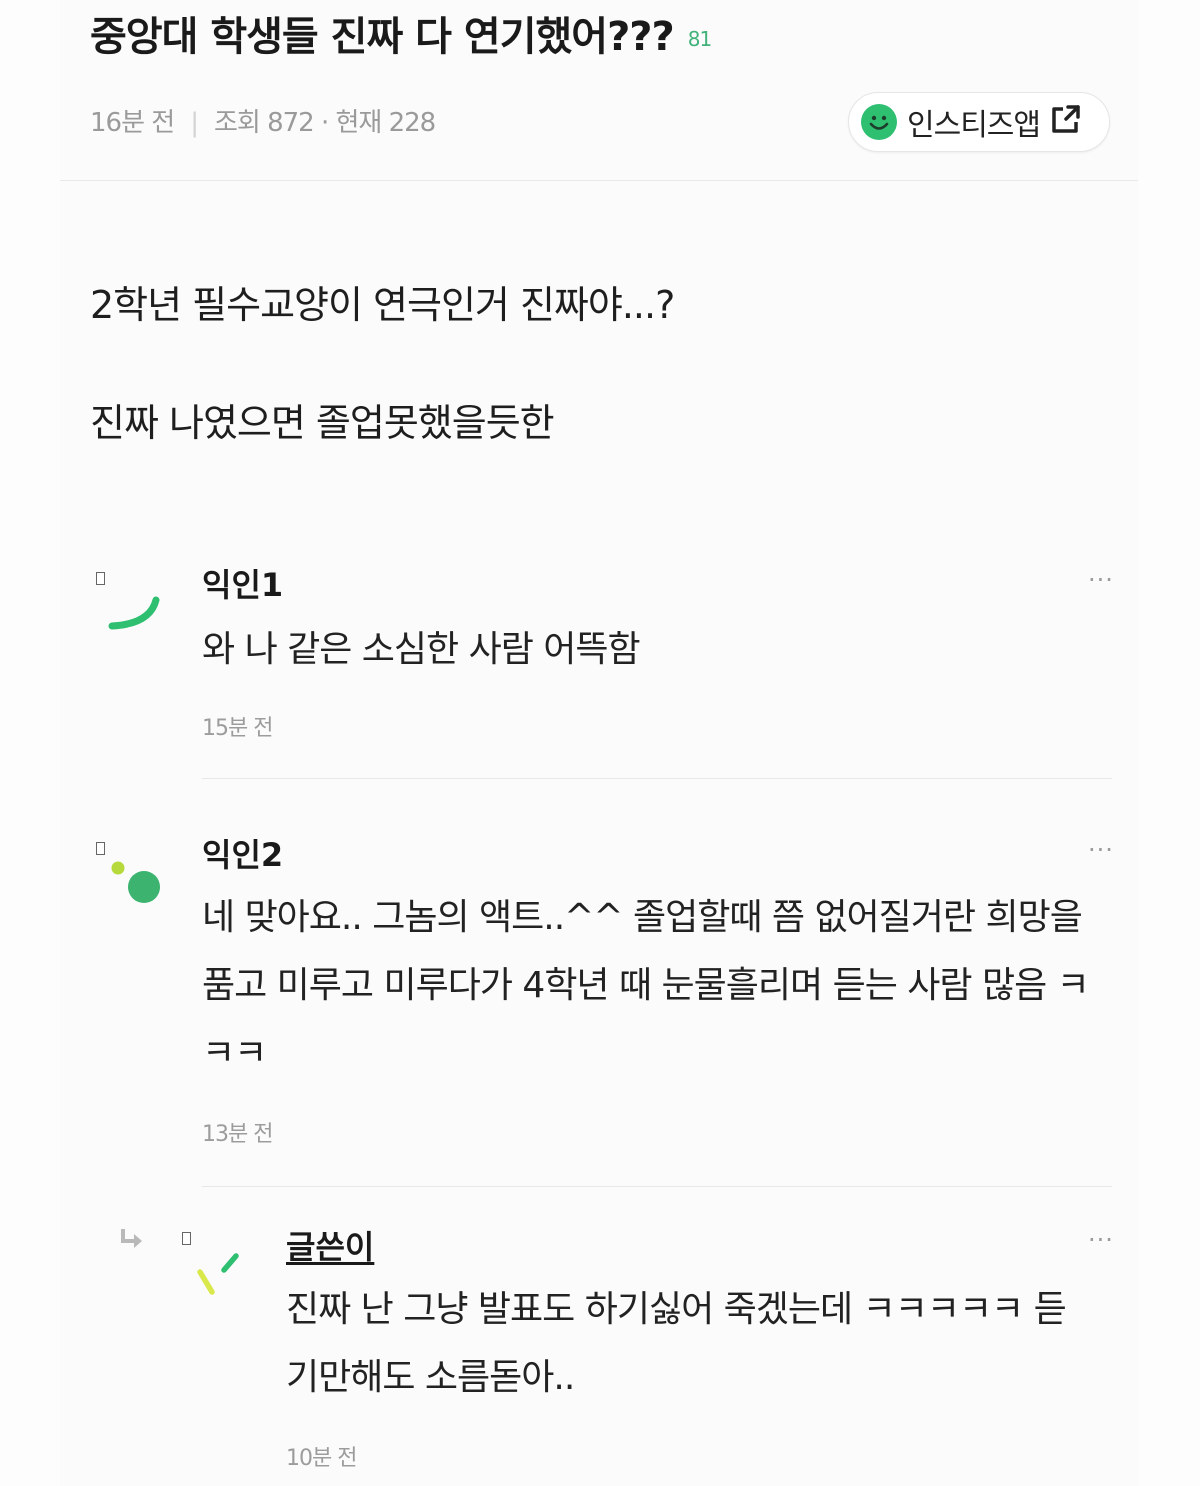  I want to click on post-body-line-1: 2학년 필수교양이 연극인거 진짜야...?, so click(382, 305).